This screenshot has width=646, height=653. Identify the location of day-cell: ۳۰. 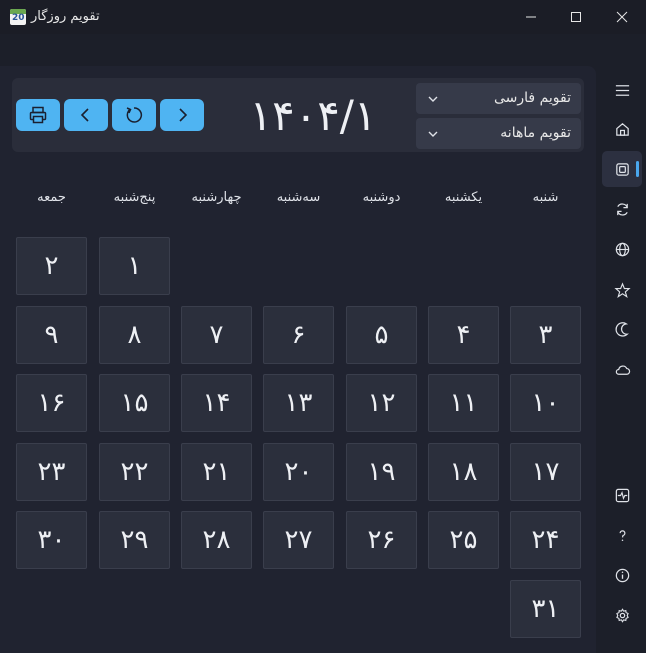
(51, 540).